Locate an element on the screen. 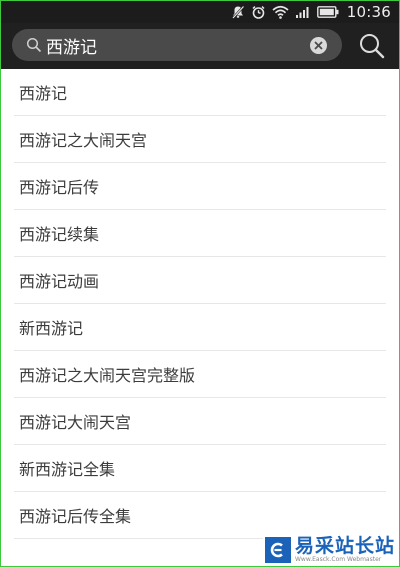 The width and height of the screenshot is (400, 567). watermark-text: 易采站长站 Www.Easck.Com Webmaster is located at coordinates (345, 548).